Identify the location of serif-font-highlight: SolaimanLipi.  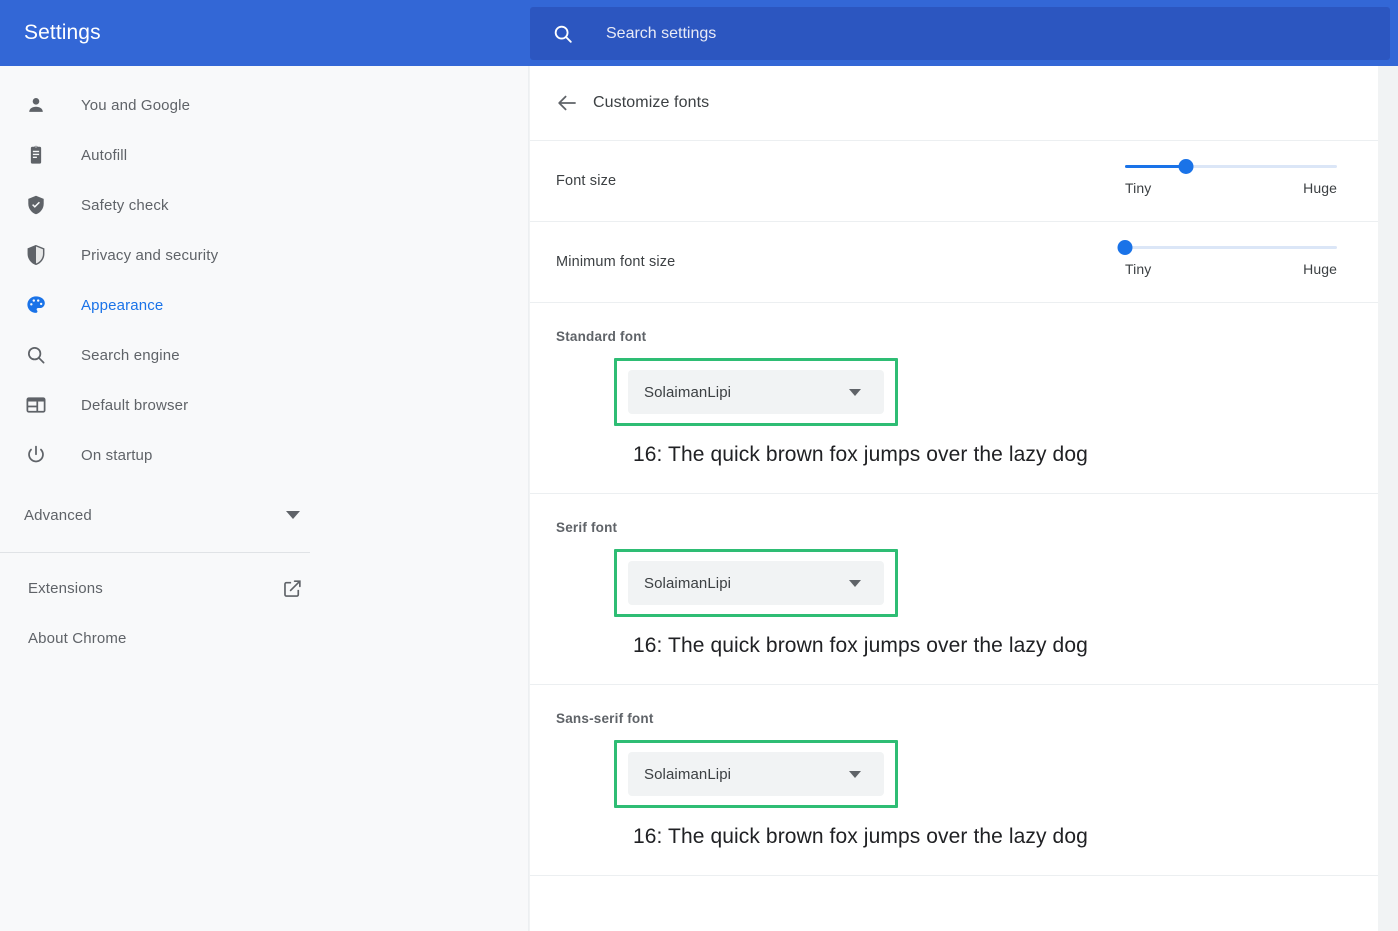
(756, 583).